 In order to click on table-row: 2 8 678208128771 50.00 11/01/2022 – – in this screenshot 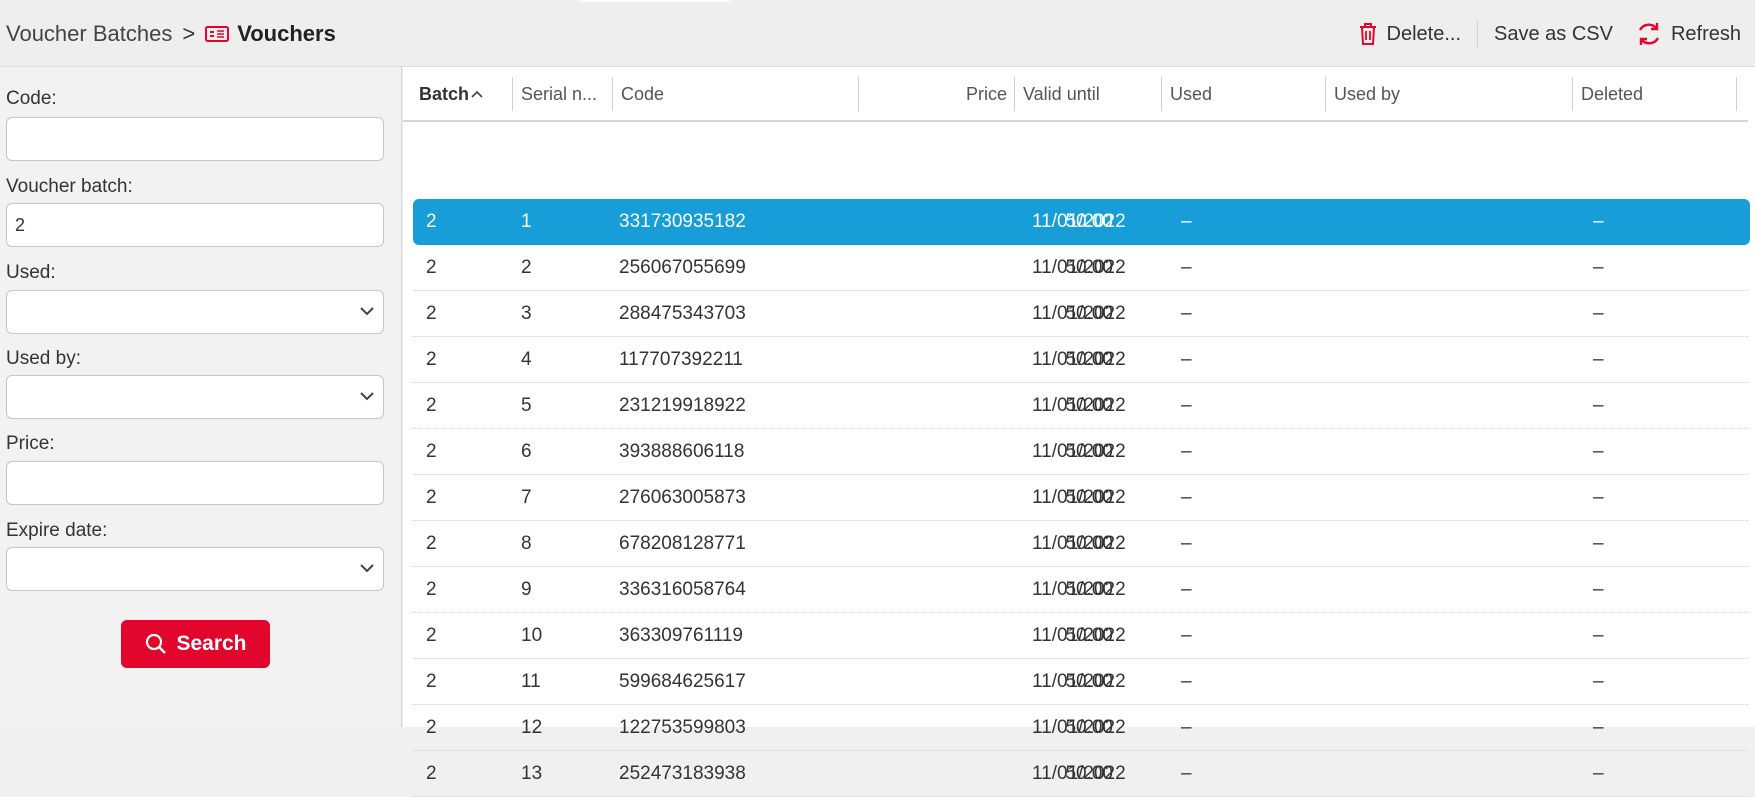, I will do `click(1080, 544)`.